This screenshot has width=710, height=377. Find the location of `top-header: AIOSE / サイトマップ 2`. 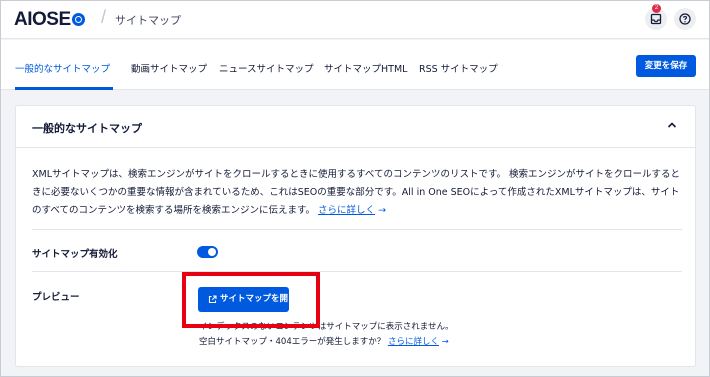

top-header: AIOSE / サイトマップ 2 is located at coordinates (355, 20).